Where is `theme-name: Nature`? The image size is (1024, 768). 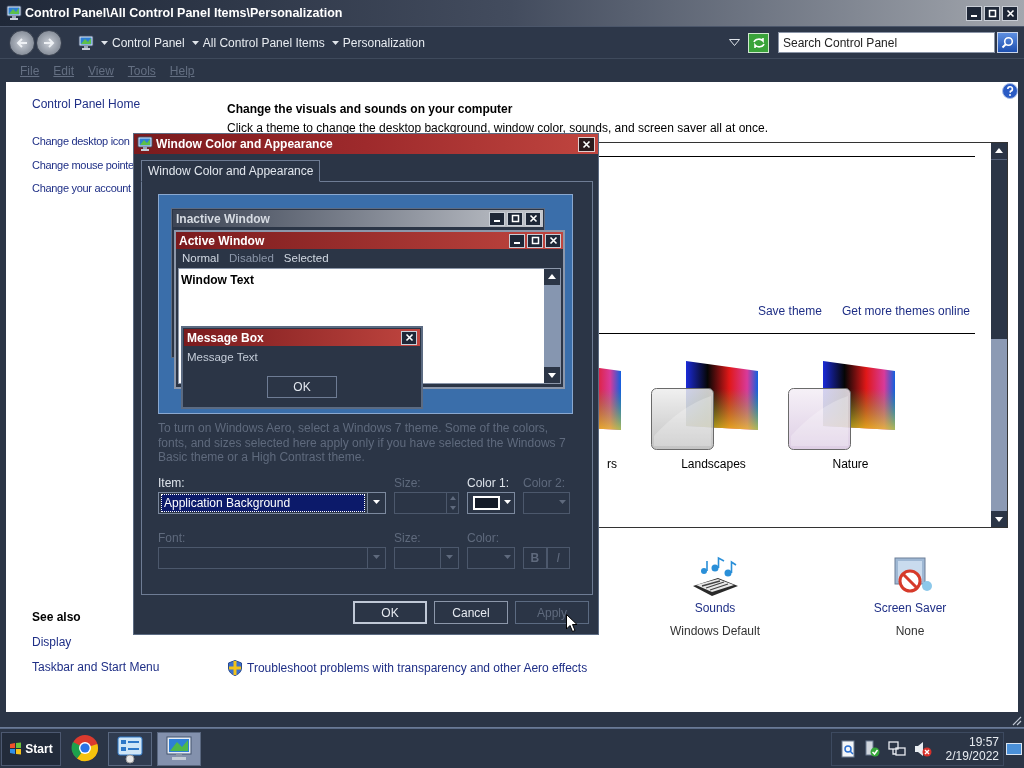 theme-name: Nature is located at coordinates (850, 464).